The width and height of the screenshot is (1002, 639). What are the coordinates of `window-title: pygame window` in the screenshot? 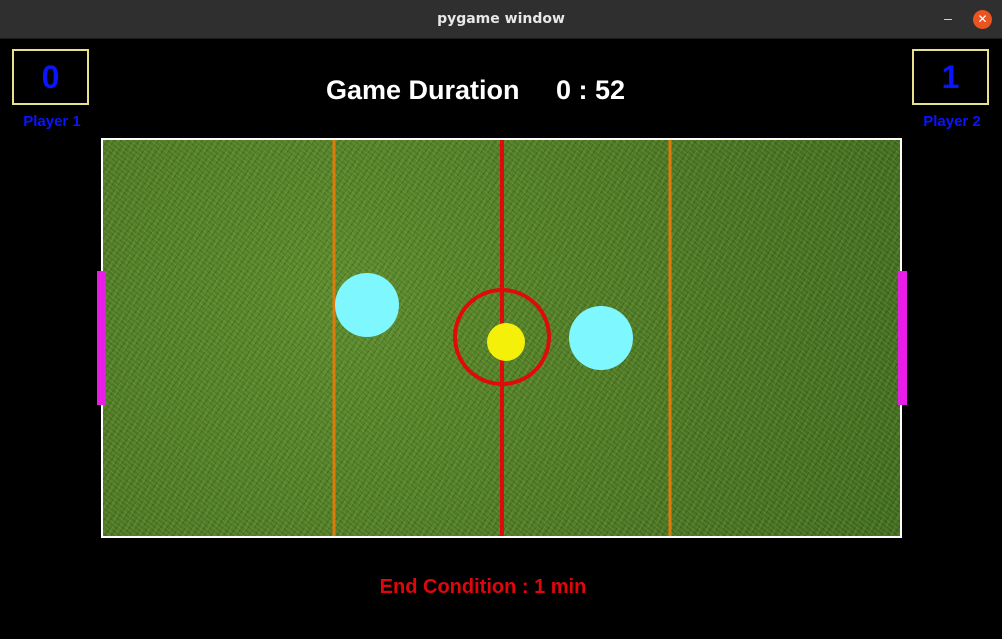 It's located at (501, 19).